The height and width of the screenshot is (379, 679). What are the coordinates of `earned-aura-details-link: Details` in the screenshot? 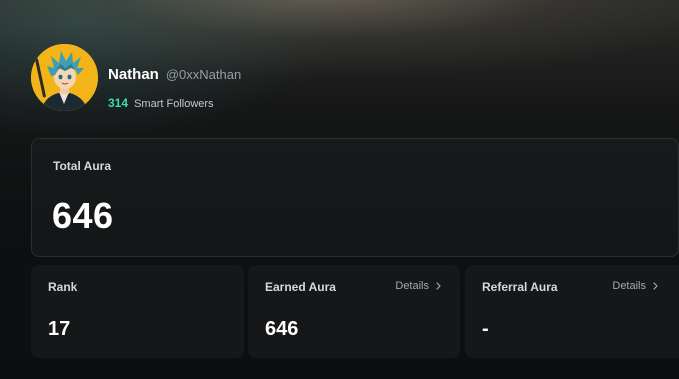 It's located at (418, 286).